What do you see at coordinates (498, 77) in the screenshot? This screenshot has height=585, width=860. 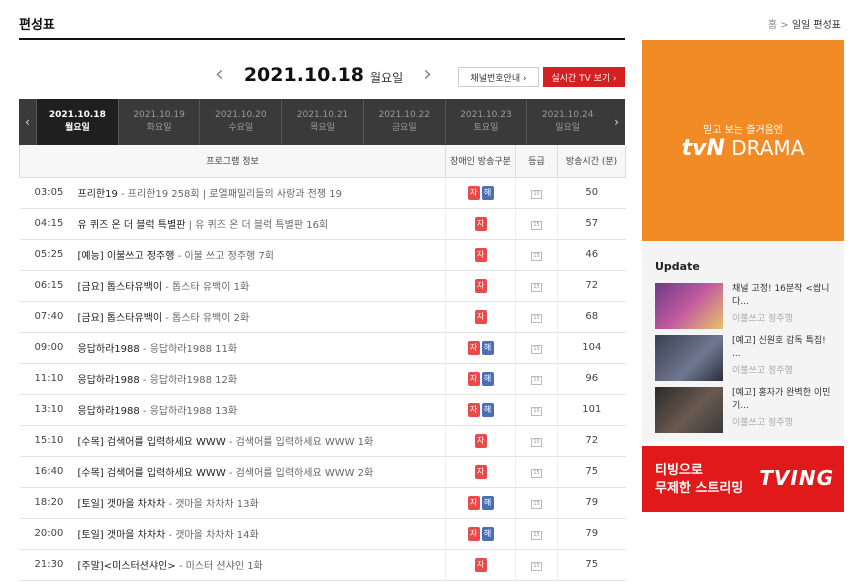 I see `channel-guide-button: 채널번호안내 ›` at bounding box center [498, 77].